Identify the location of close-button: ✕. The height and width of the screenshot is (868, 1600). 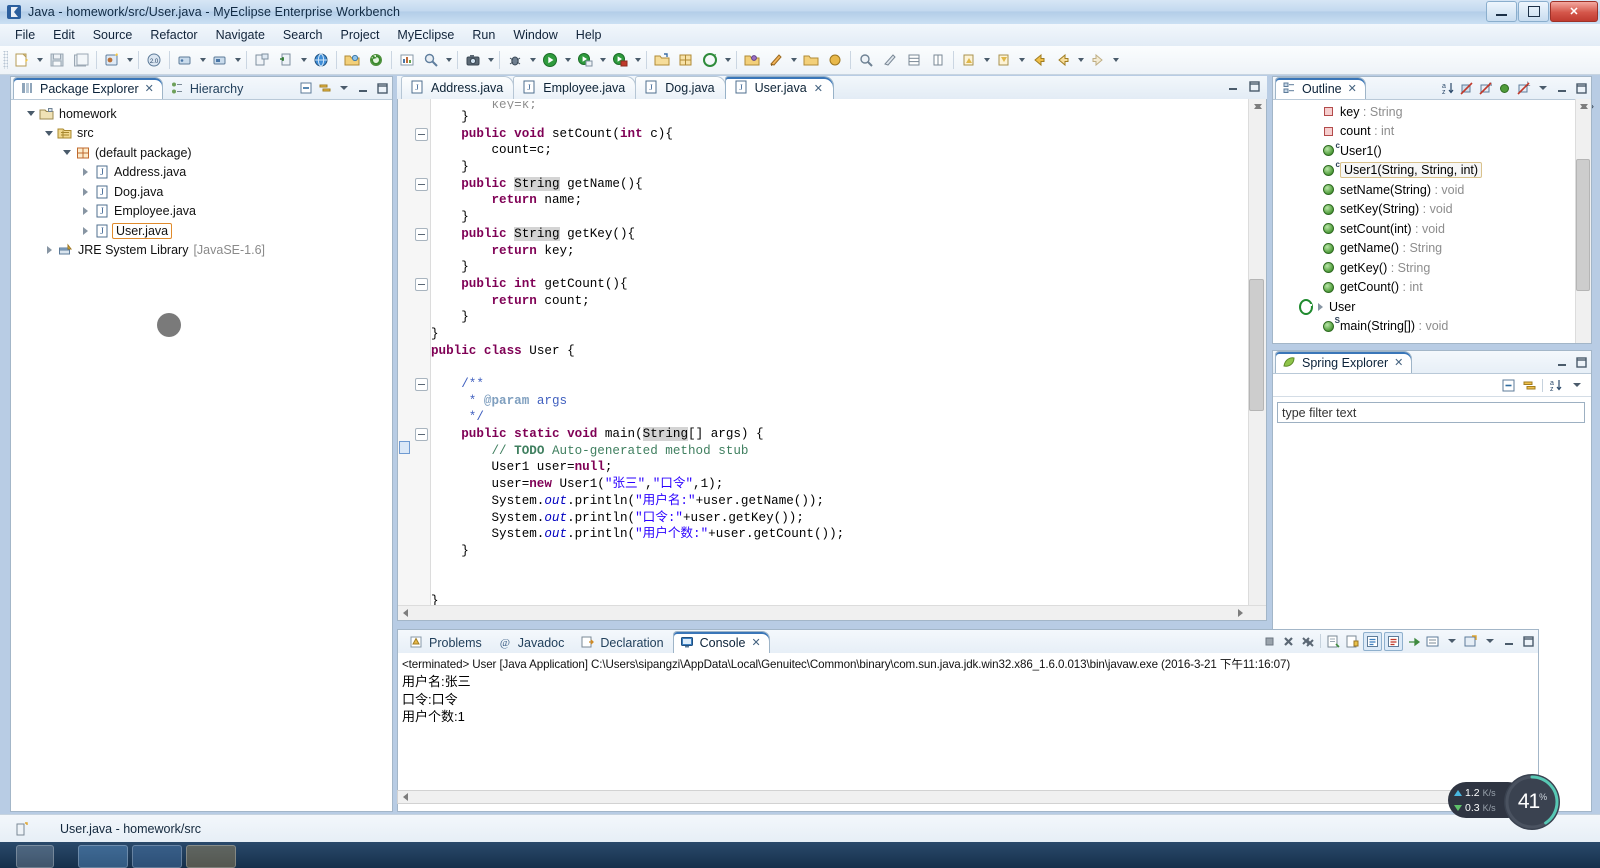
(1574, 11).